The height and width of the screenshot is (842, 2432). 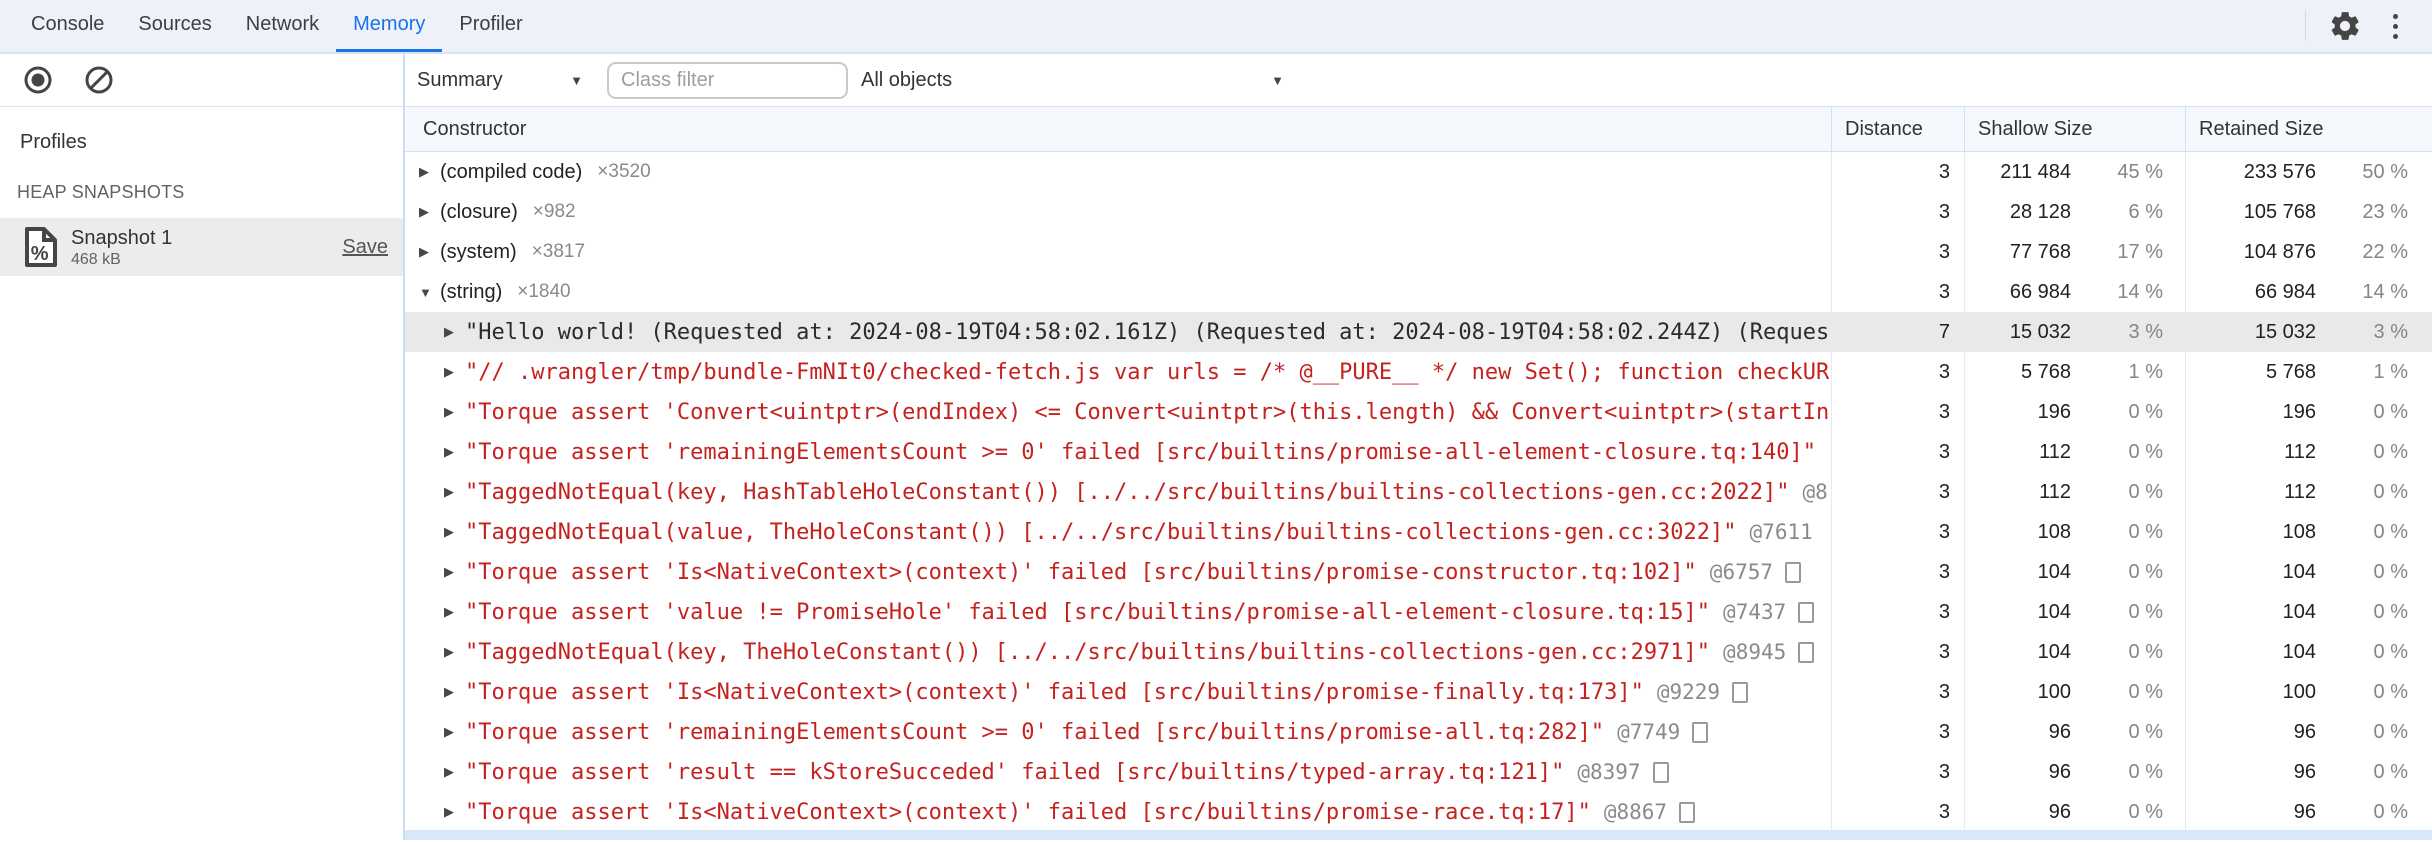 What do you see at coordinates (624, 171) in the screenshot?
I see `instance-count: ×3520` at bounding box center [624, 171].